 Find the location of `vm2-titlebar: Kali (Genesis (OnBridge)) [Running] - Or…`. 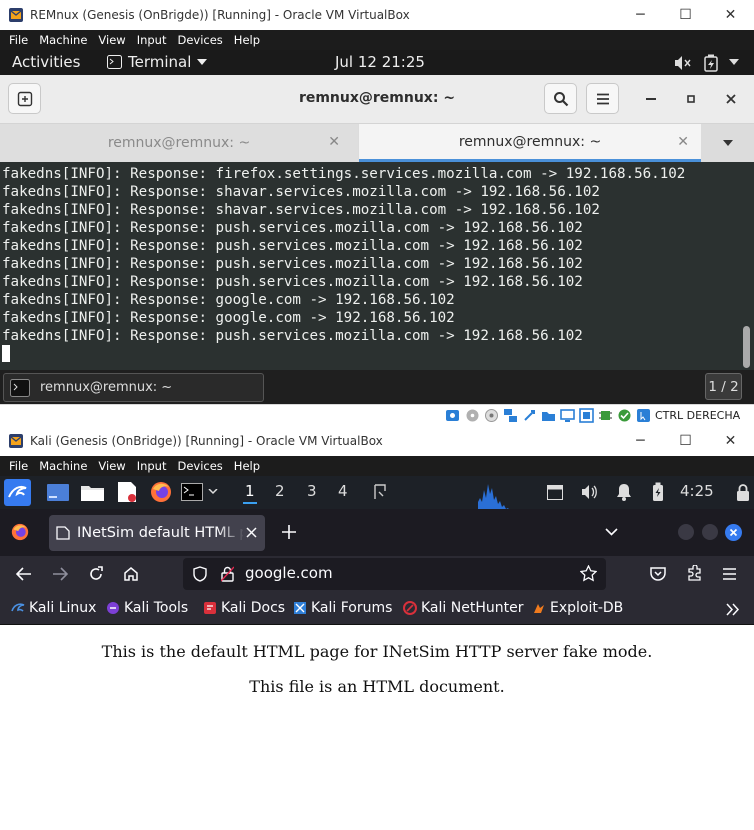

vm2-titlebar: Kali (Genesis (OnBridge)) [Running] - Or… is located at coordinates (377, 441).